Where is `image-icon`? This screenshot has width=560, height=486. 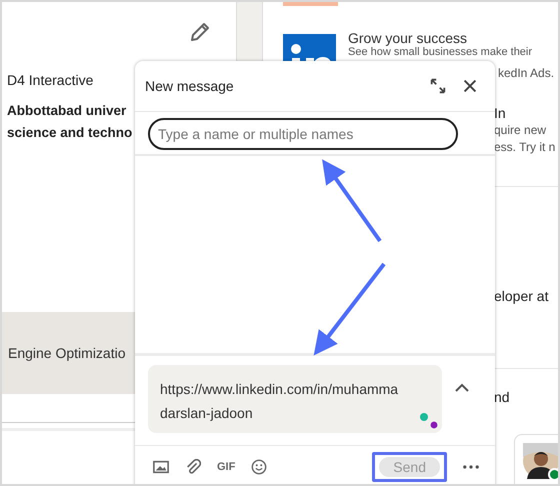 image-icon is located at coordinates (161, 467).